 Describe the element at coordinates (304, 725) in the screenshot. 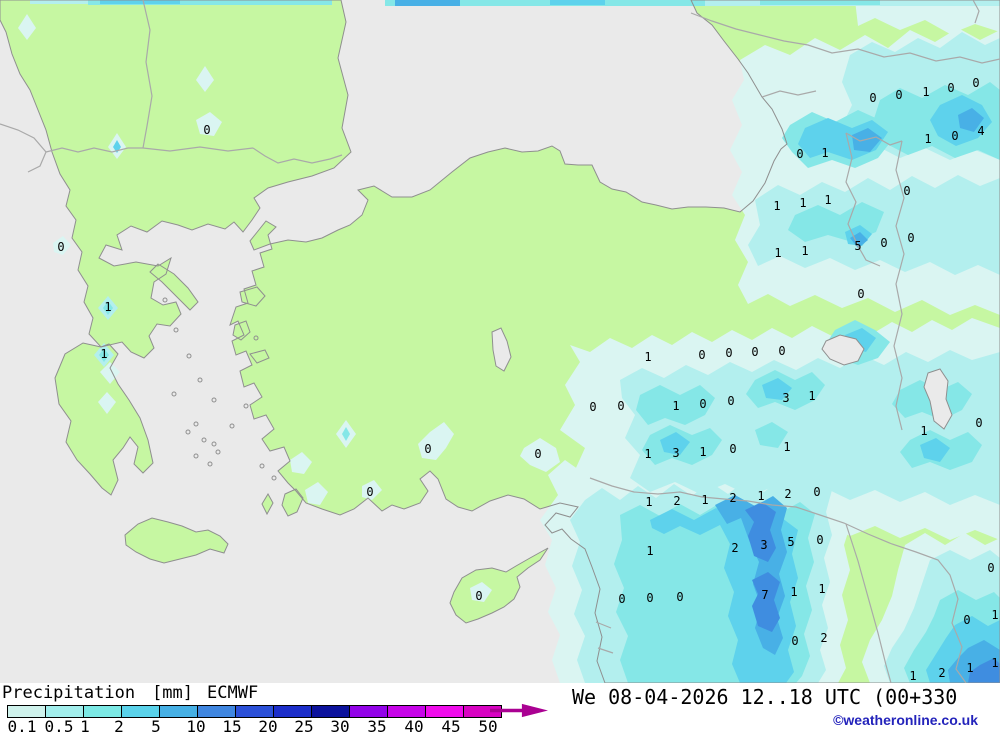

I see `legend-tick: 25` at that location.